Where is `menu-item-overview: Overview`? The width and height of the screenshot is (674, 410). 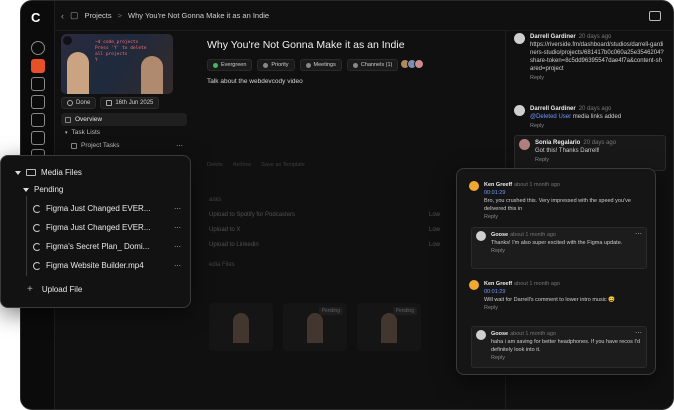 menu-item-overview: Overview is located at coordinates (124, 119).